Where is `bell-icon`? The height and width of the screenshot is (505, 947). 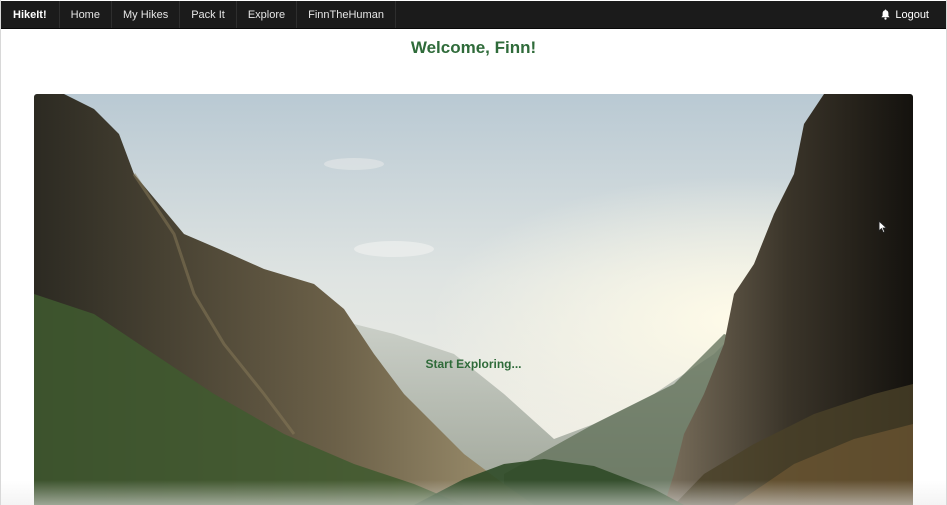
bell-icon is located at coordinates (885, 14).